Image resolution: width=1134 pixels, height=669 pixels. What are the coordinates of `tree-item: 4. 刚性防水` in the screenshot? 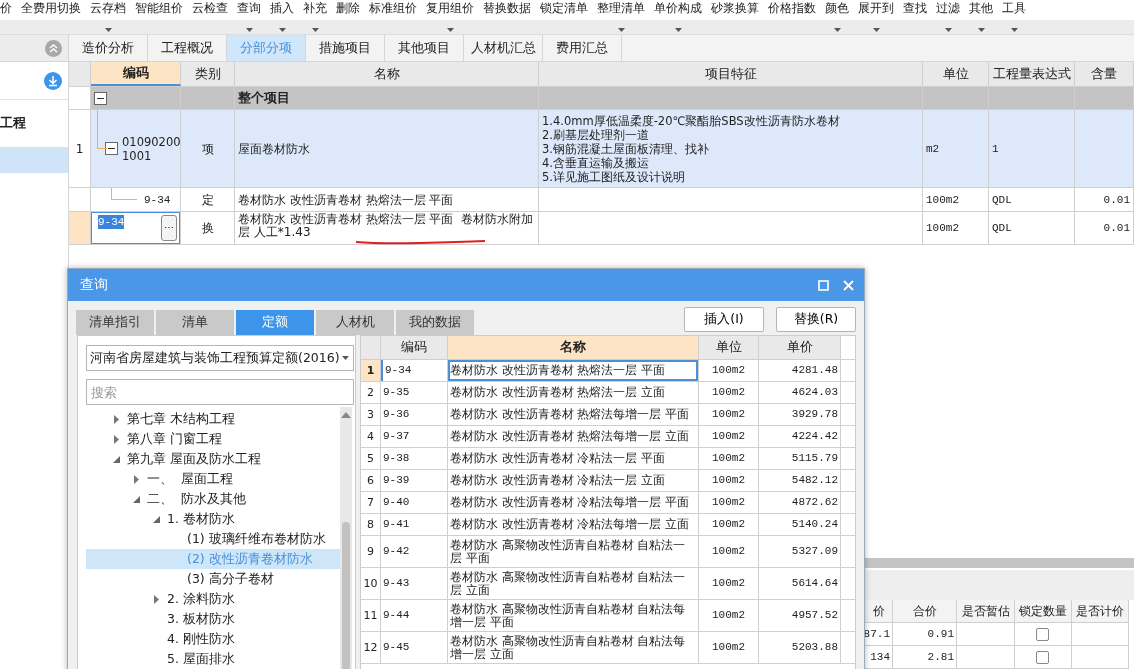 It's located at (213, 639).